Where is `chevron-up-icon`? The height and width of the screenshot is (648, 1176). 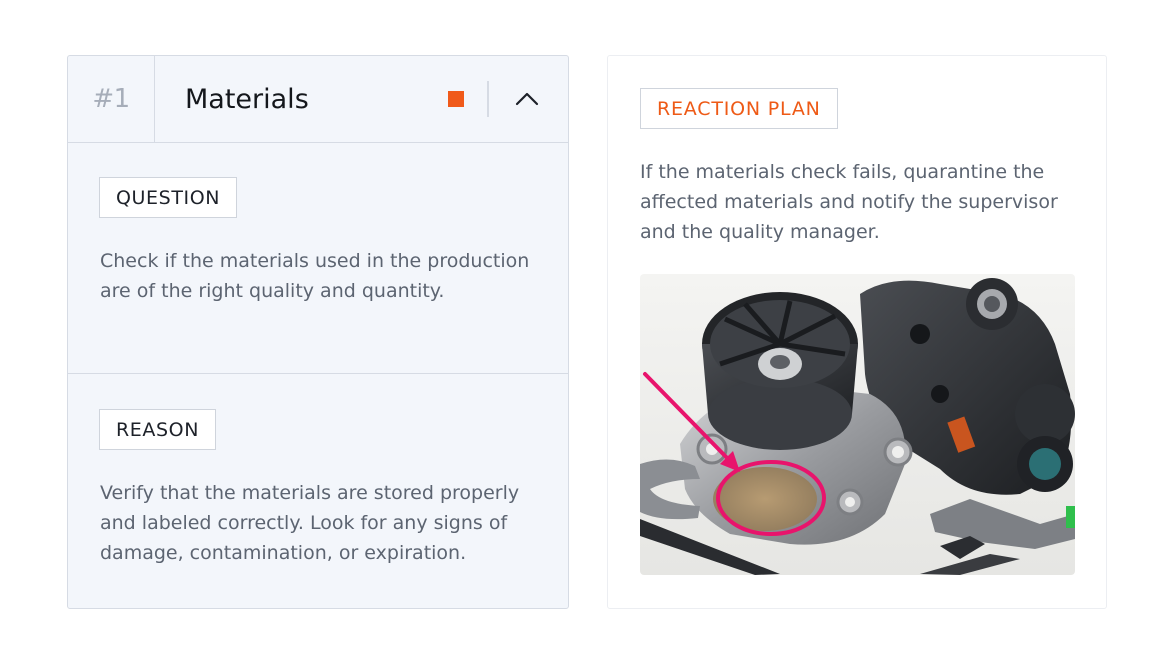 chevron-up-icon is located at coordinates (527, 99).